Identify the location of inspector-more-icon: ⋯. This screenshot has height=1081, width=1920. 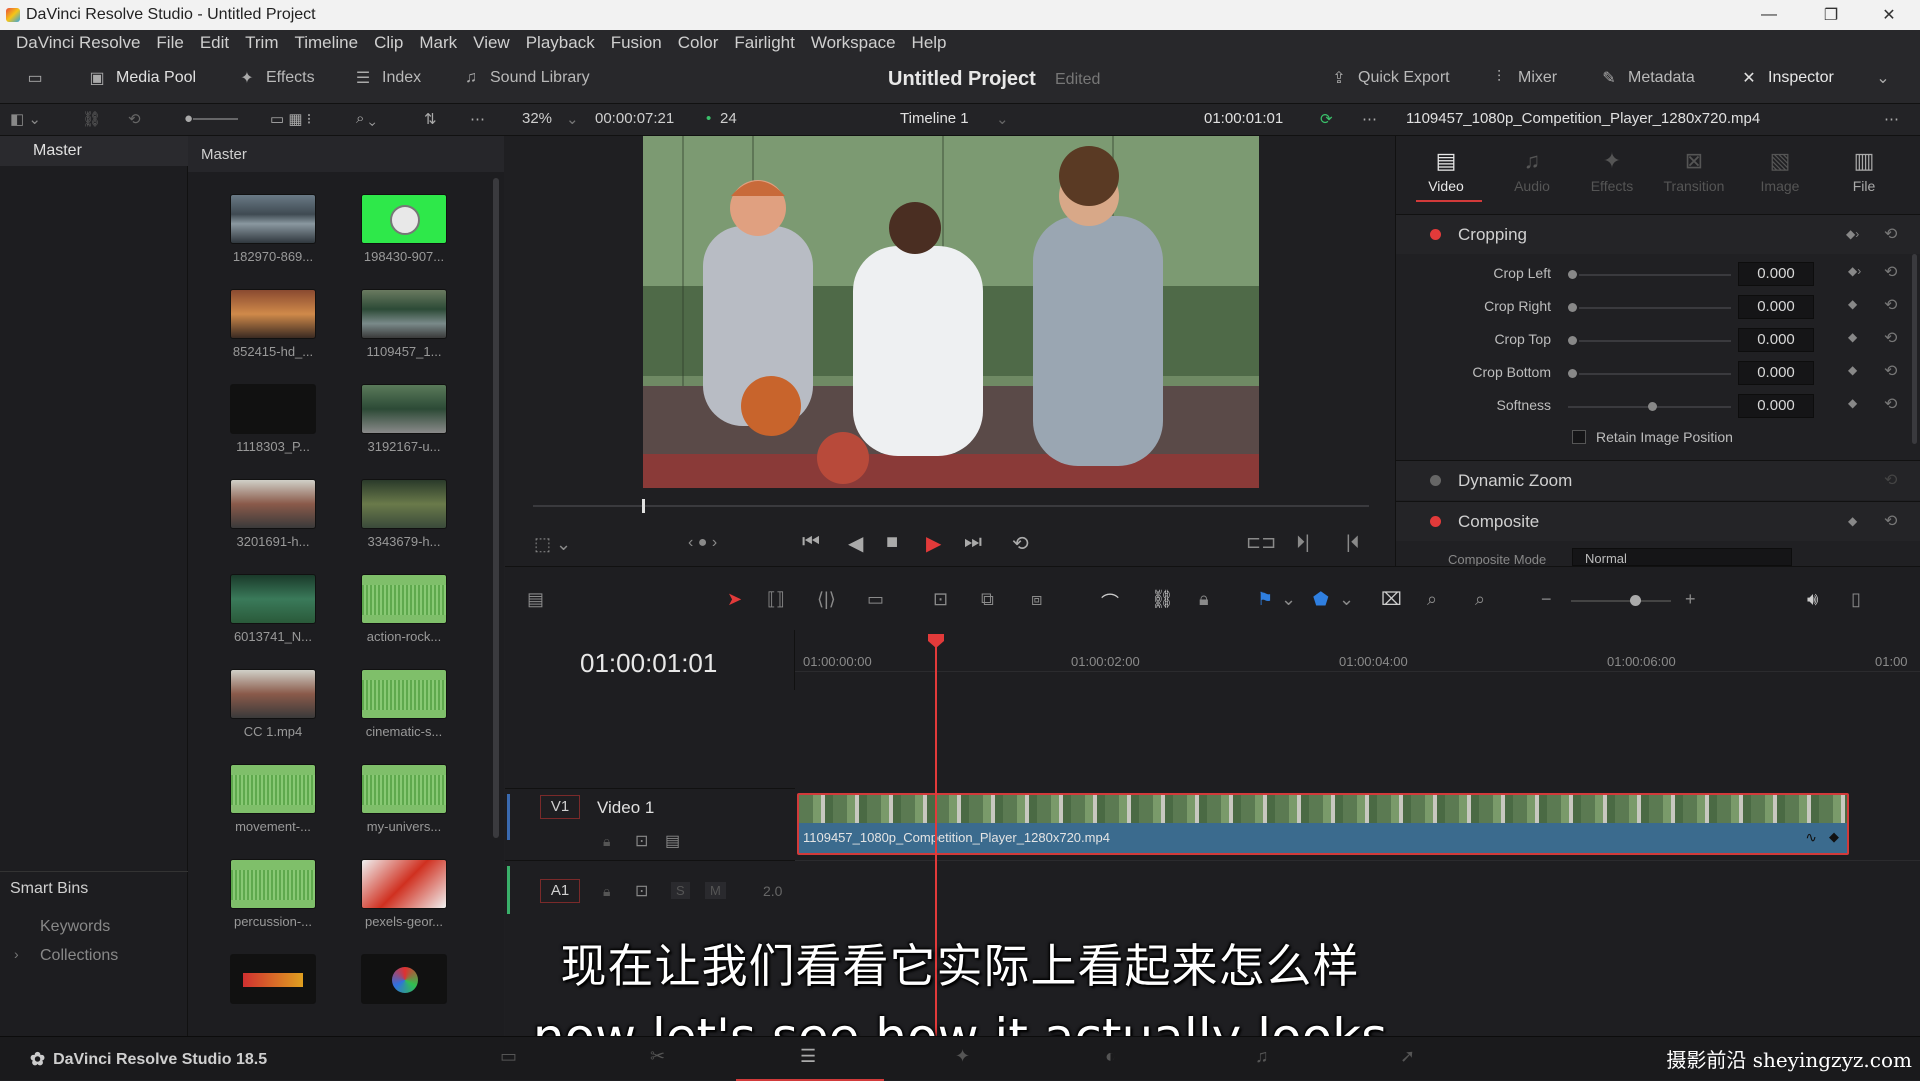
(1891, 119).